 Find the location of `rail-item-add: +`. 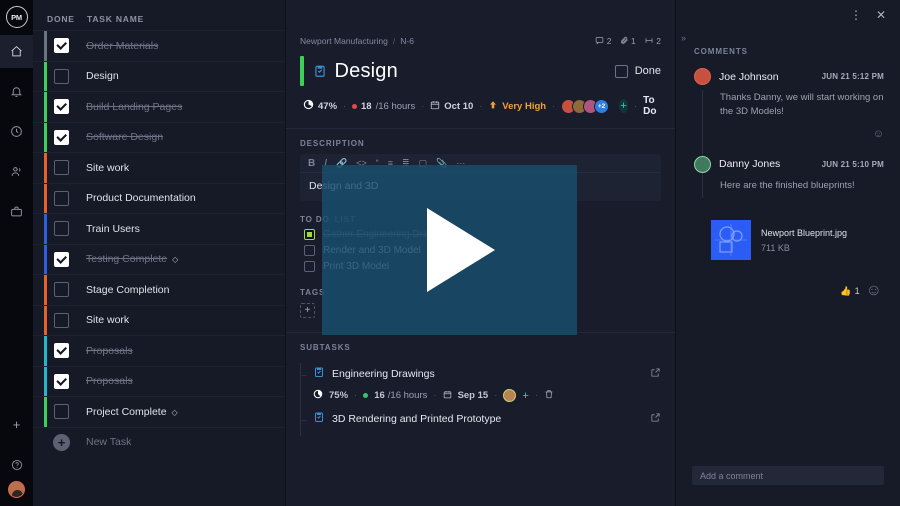

rail-item-add: + is located at coordinates (16, 424).